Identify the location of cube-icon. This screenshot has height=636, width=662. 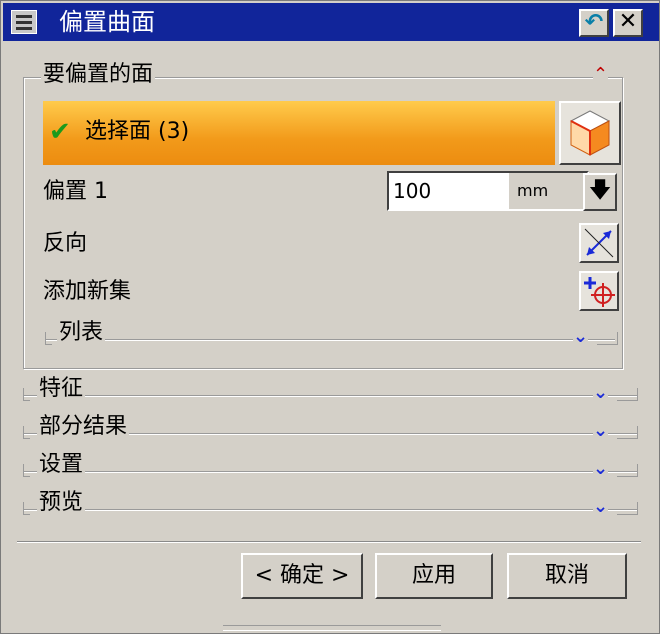
(590, 133).